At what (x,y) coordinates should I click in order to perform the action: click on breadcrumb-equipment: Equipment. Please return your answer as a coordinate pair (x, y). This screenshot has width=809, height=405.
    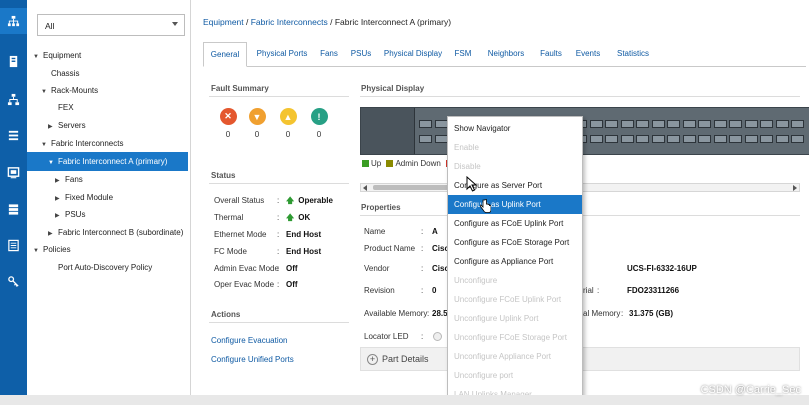
    Looking at the image, I should click on (223, 22).